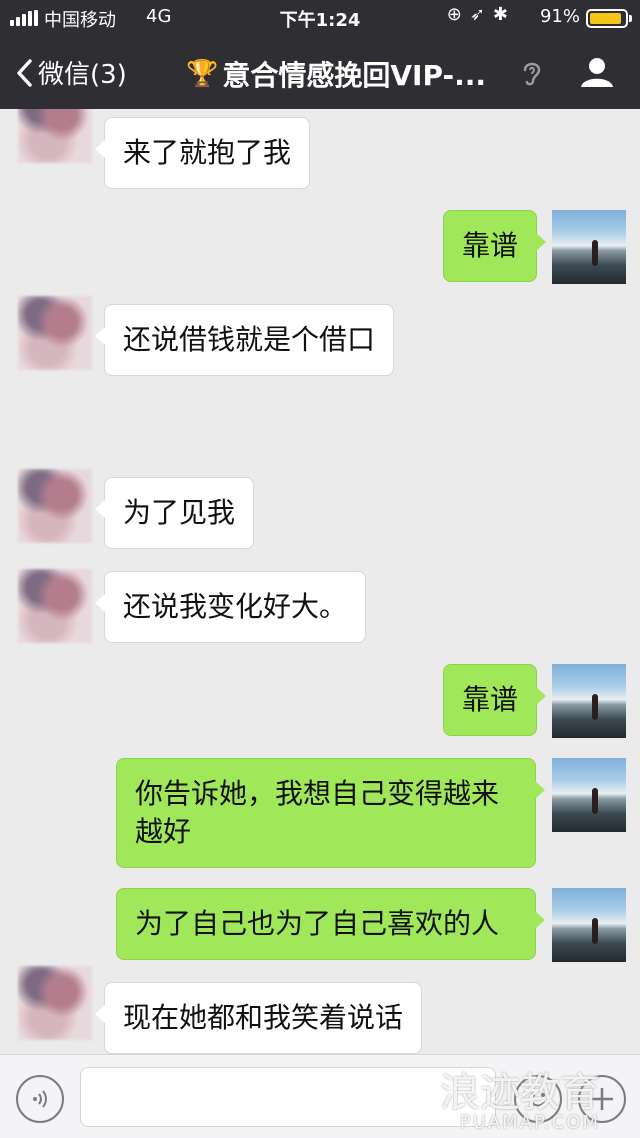  I want to click on person-icon, so click(597, 72).